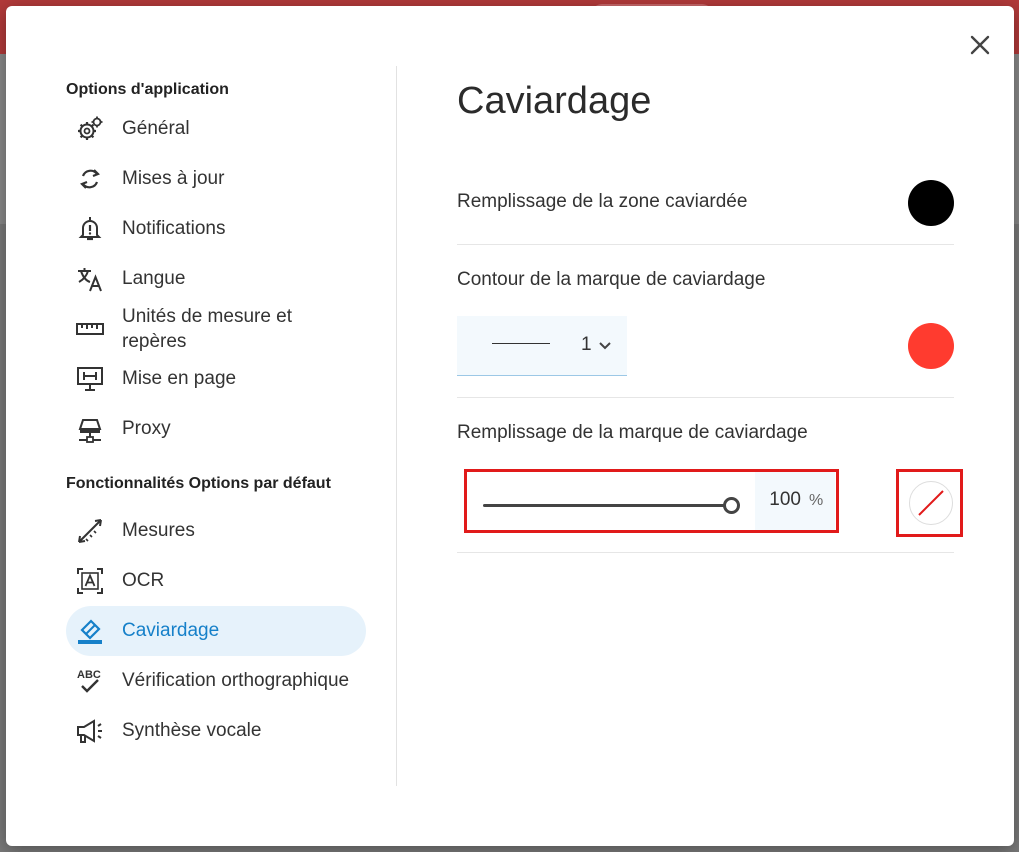 Image resolution: width=1019 pixels, height=852 pixels. What do you see at coordinates (521, 343) in the screenshot?
I see `line-style-preview` at bounding box center [521, 343].